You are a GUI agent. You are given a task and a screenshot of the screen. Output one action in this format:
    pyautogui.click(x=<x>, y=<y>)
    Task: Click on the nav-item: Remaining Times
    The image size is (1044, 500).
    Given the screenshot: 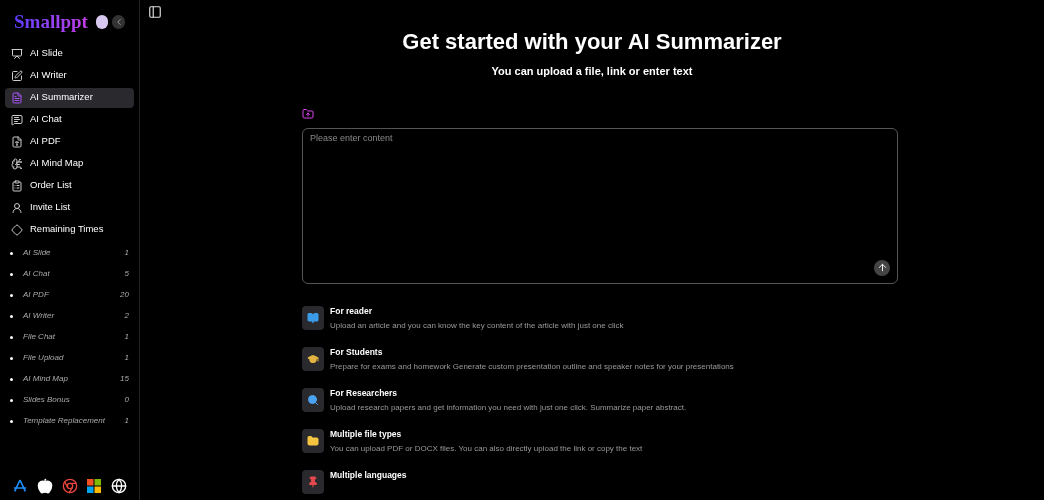 What is the action you would take?
    pyautogui.click(x=69, y=229)
    